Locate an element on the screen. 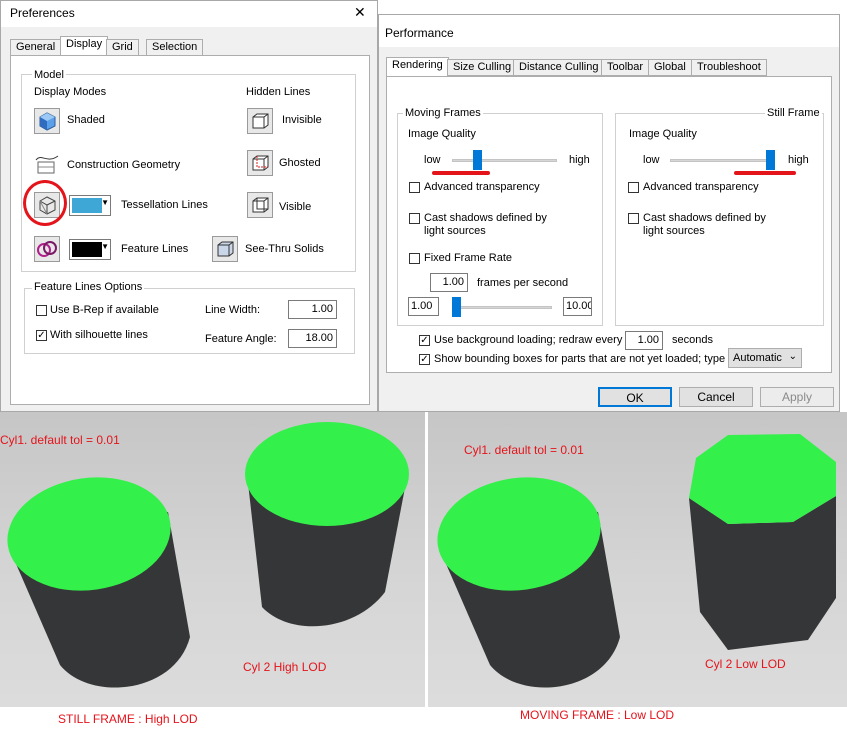  visible-lines-icon is located at coordinates (260, 205).